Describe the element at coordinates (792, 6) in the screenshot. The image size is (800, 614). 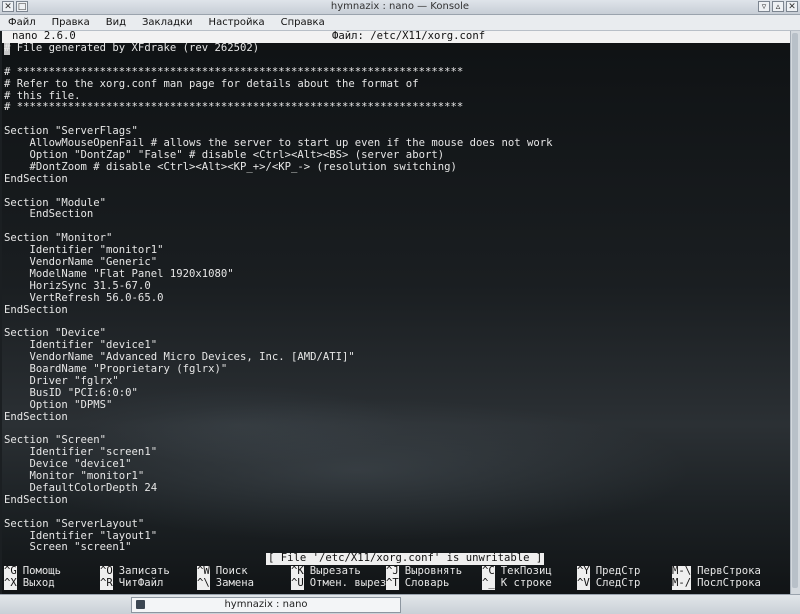
I see `close-icon: ✕` at that location.